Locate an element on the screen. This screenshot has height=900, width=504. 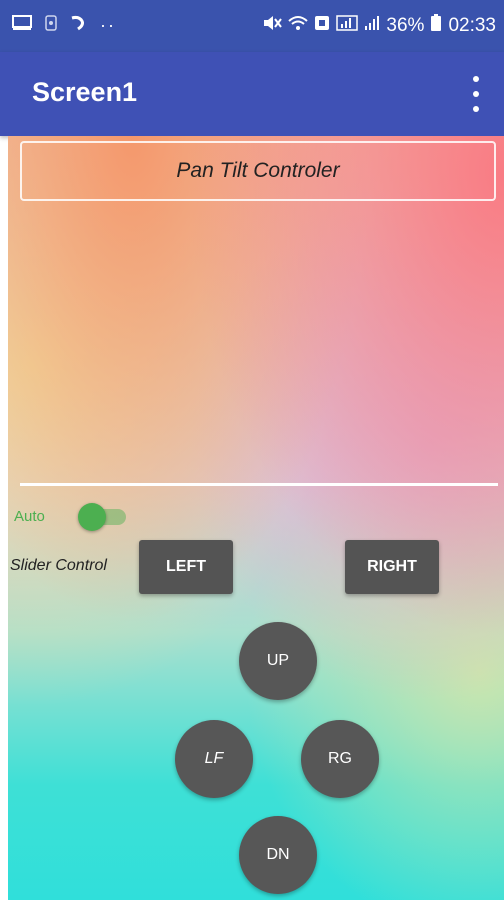
rg-button: RG is located at coordinates (340, 759).